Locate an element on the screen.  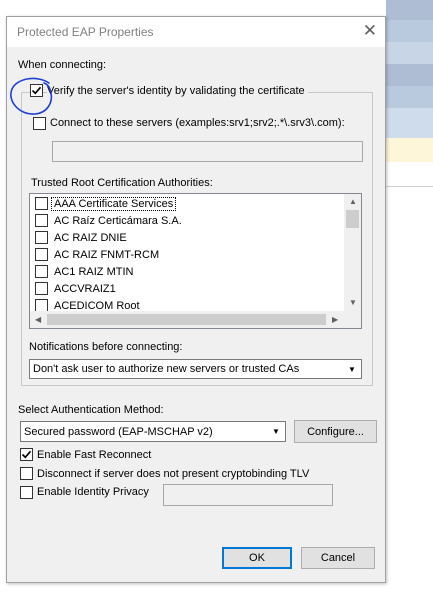
checkmark-icon is located at coordinates (26, 454).